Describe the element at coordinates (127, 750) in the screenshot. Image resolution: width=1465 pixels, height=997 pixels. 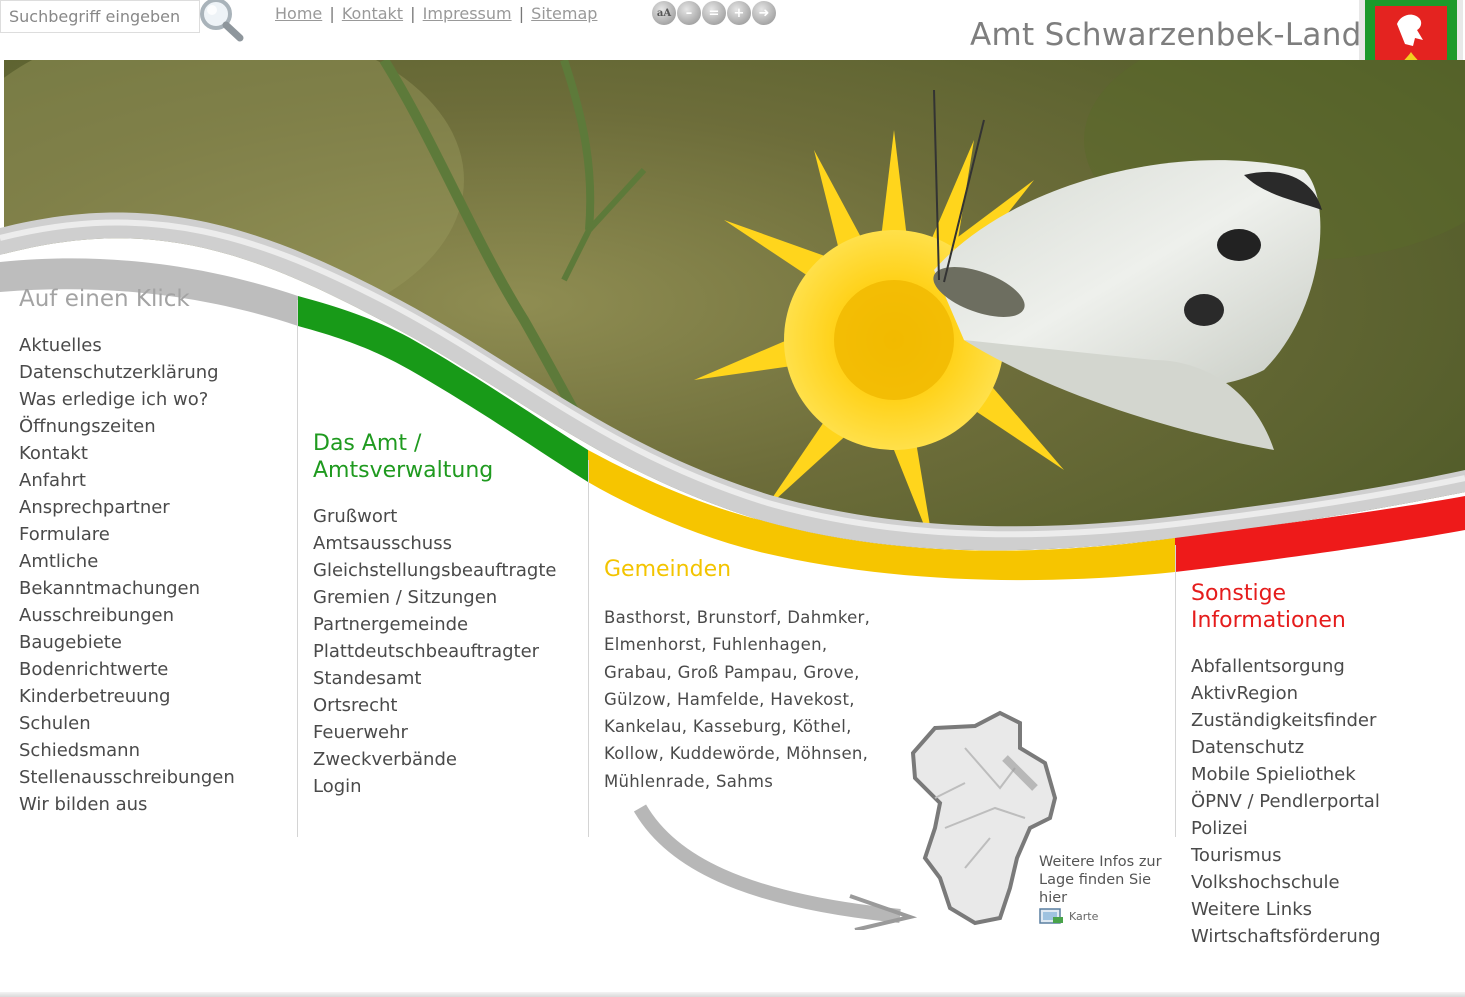
I see `quick-link-menu-item: Schiedsmann` at that location.